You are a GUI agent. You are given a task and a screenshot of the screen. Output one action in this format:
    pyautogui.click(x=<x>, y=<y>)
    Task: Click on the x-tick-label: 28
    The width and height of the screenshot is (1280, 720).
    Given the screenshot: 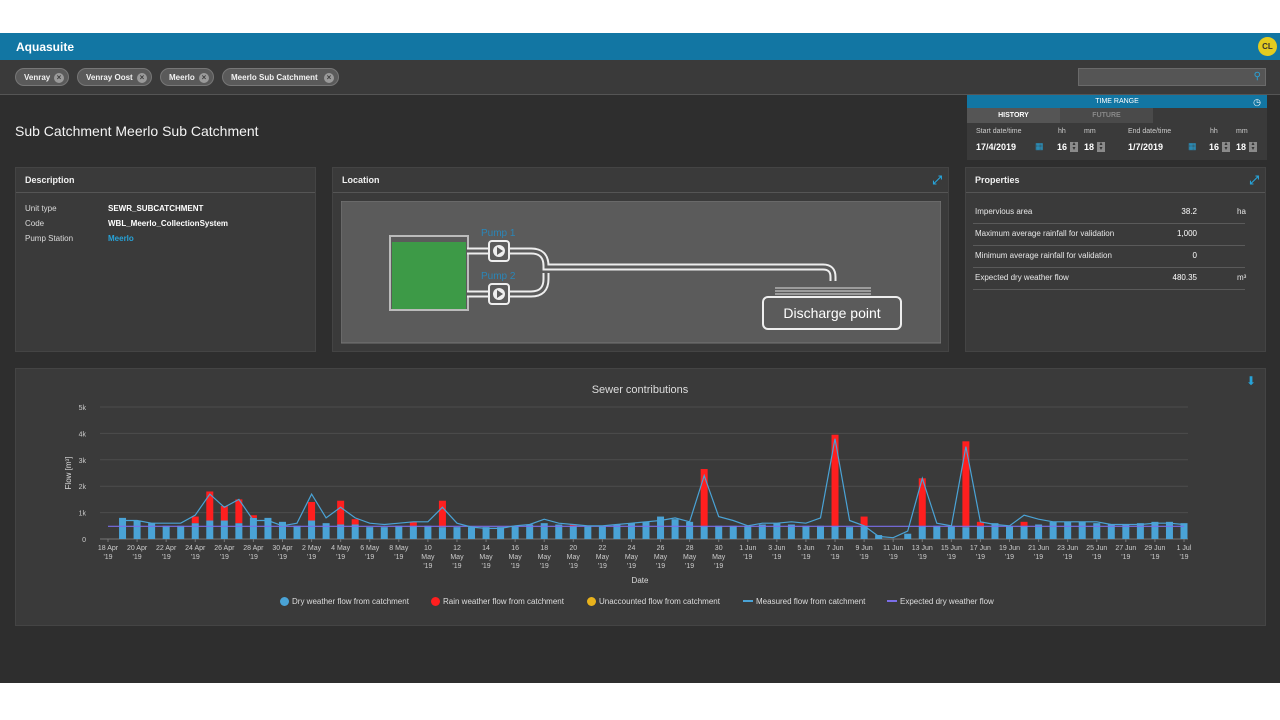 What is the action you would take?
    pyautogui.click(x=690, y=548)
    